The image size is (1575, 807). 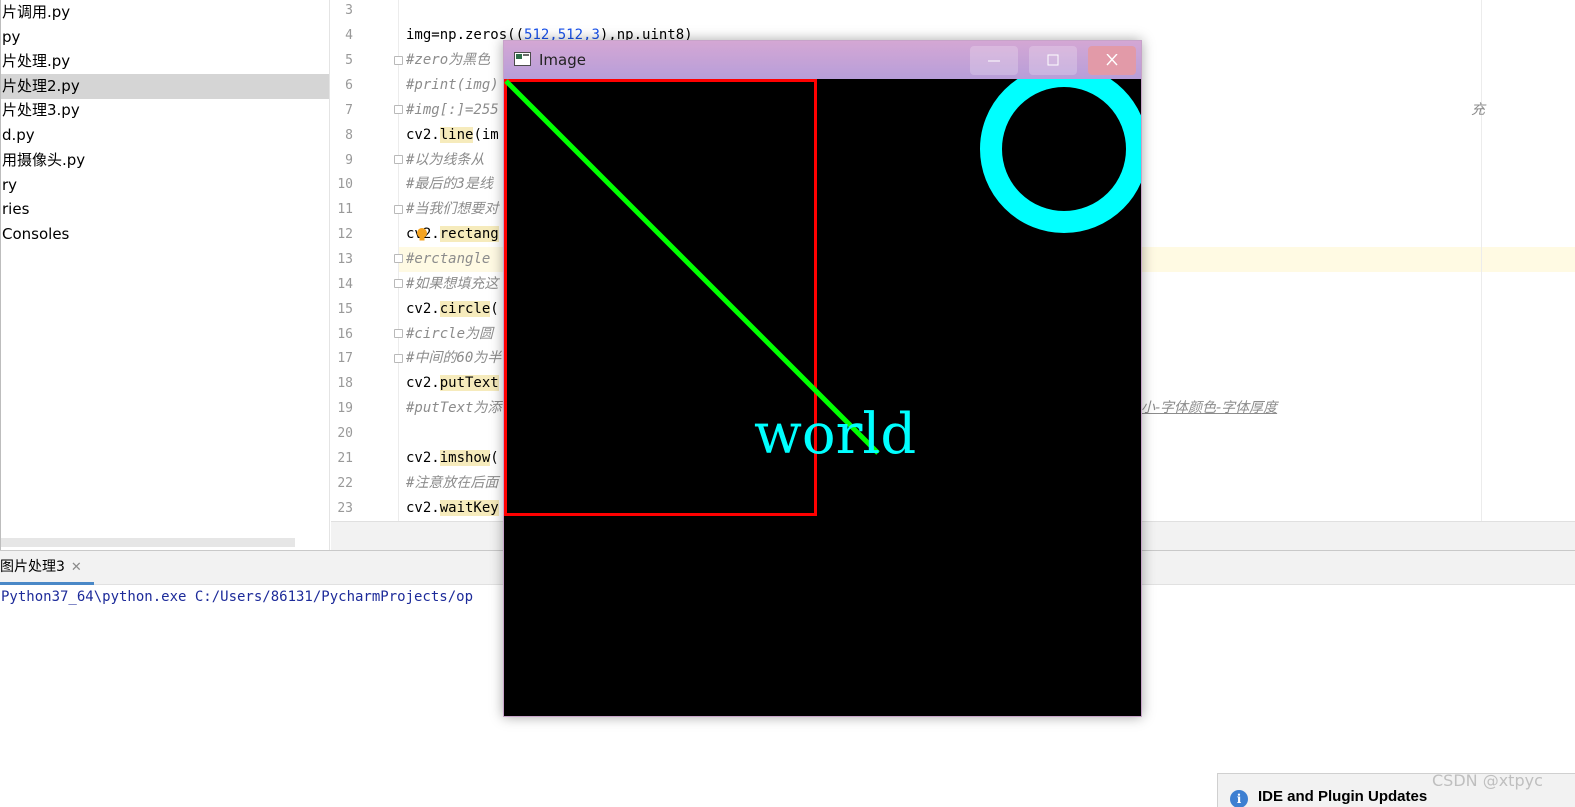 I want to click on maximize-icon, so click(x=1053, y=60).